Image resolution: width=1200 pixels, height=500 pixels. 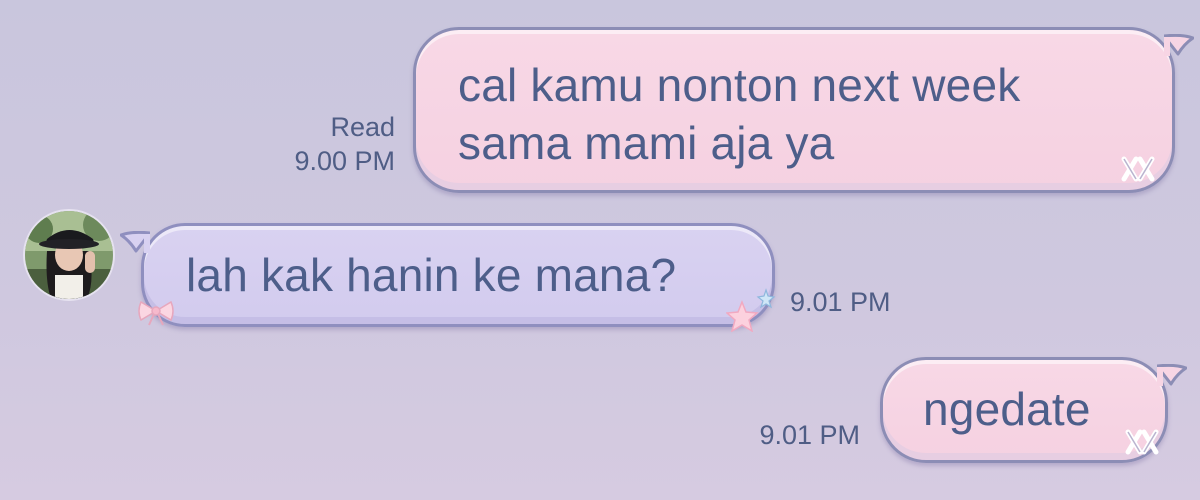 I want to click on bow-icon, so click(x=156, y=313).